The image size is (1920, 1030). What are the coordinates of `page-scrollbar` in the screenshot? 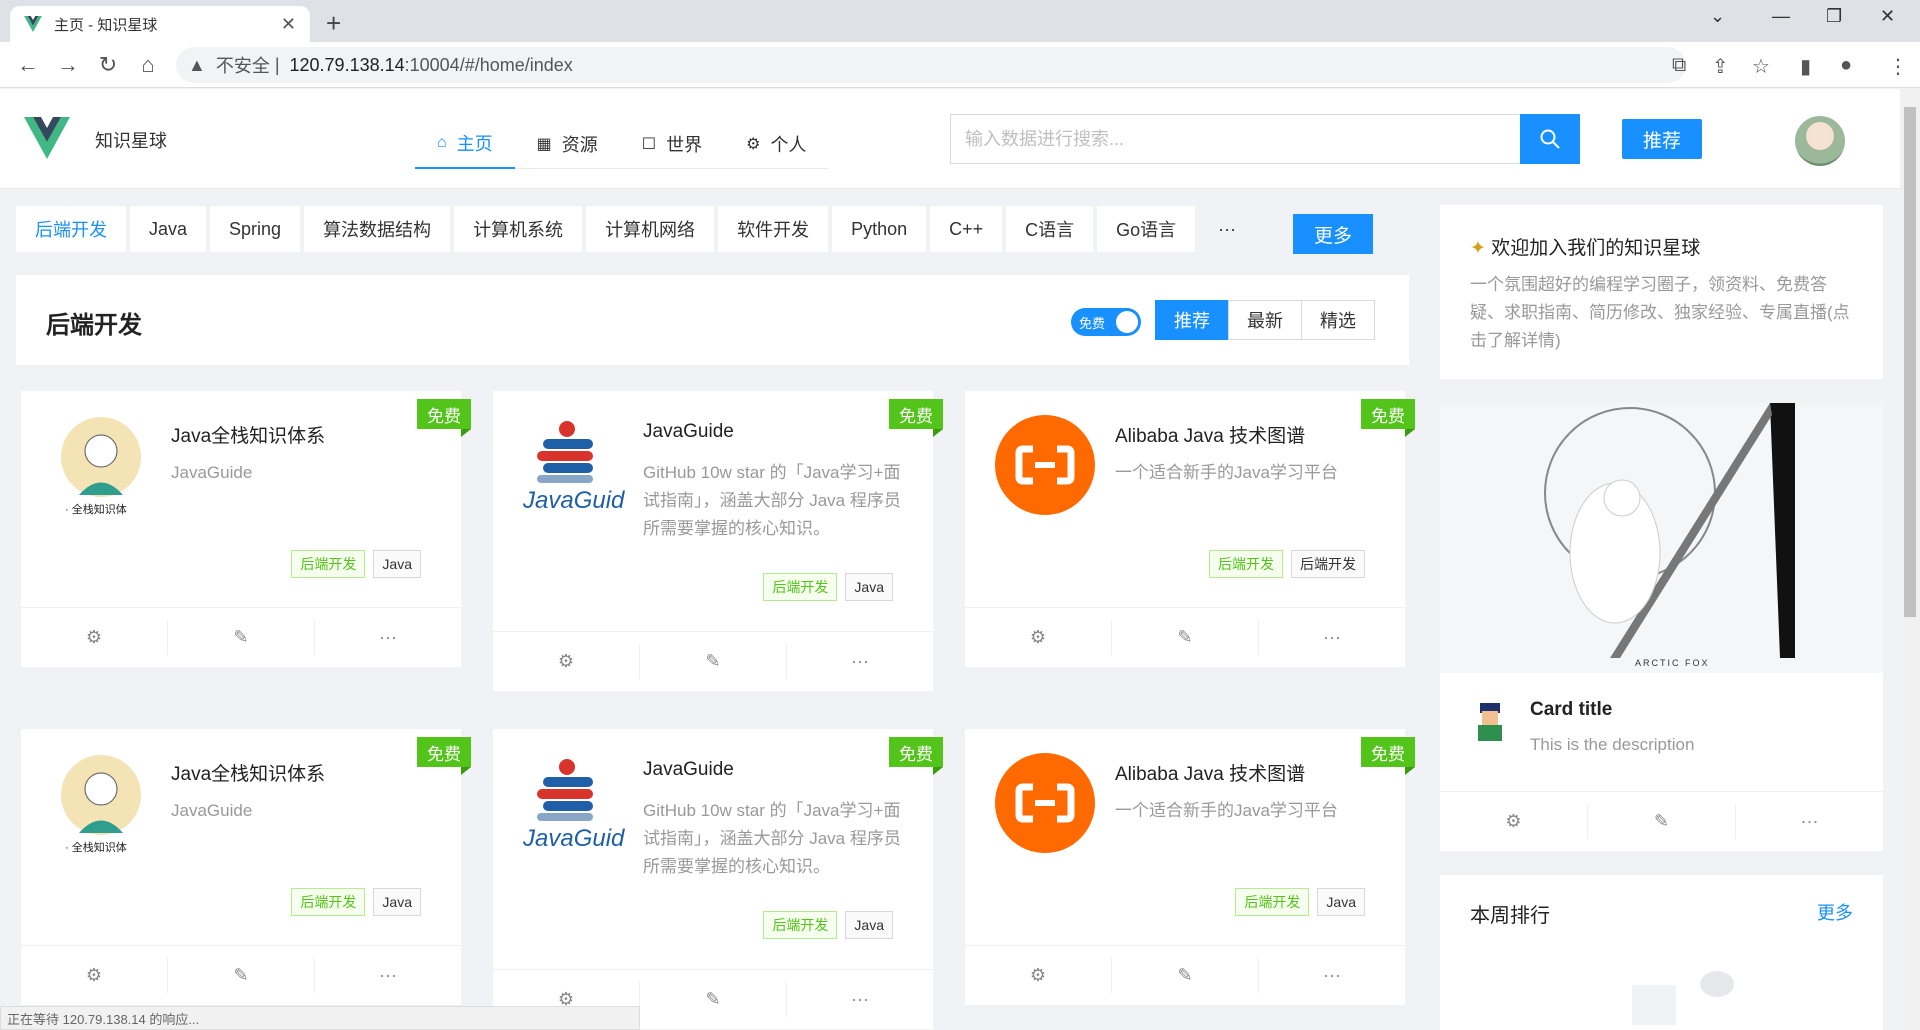 It's located at (1910, 559).